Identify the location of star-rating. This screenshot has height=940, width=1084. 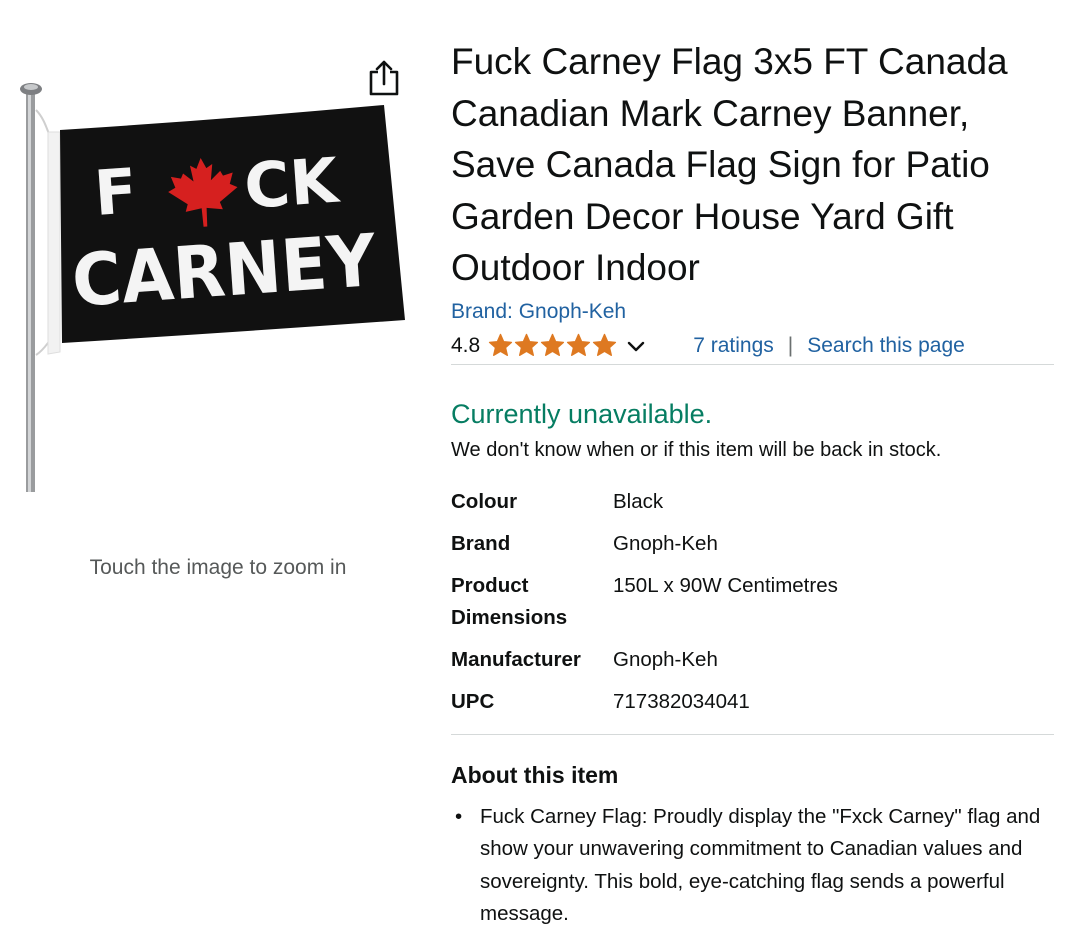
(552, 345).